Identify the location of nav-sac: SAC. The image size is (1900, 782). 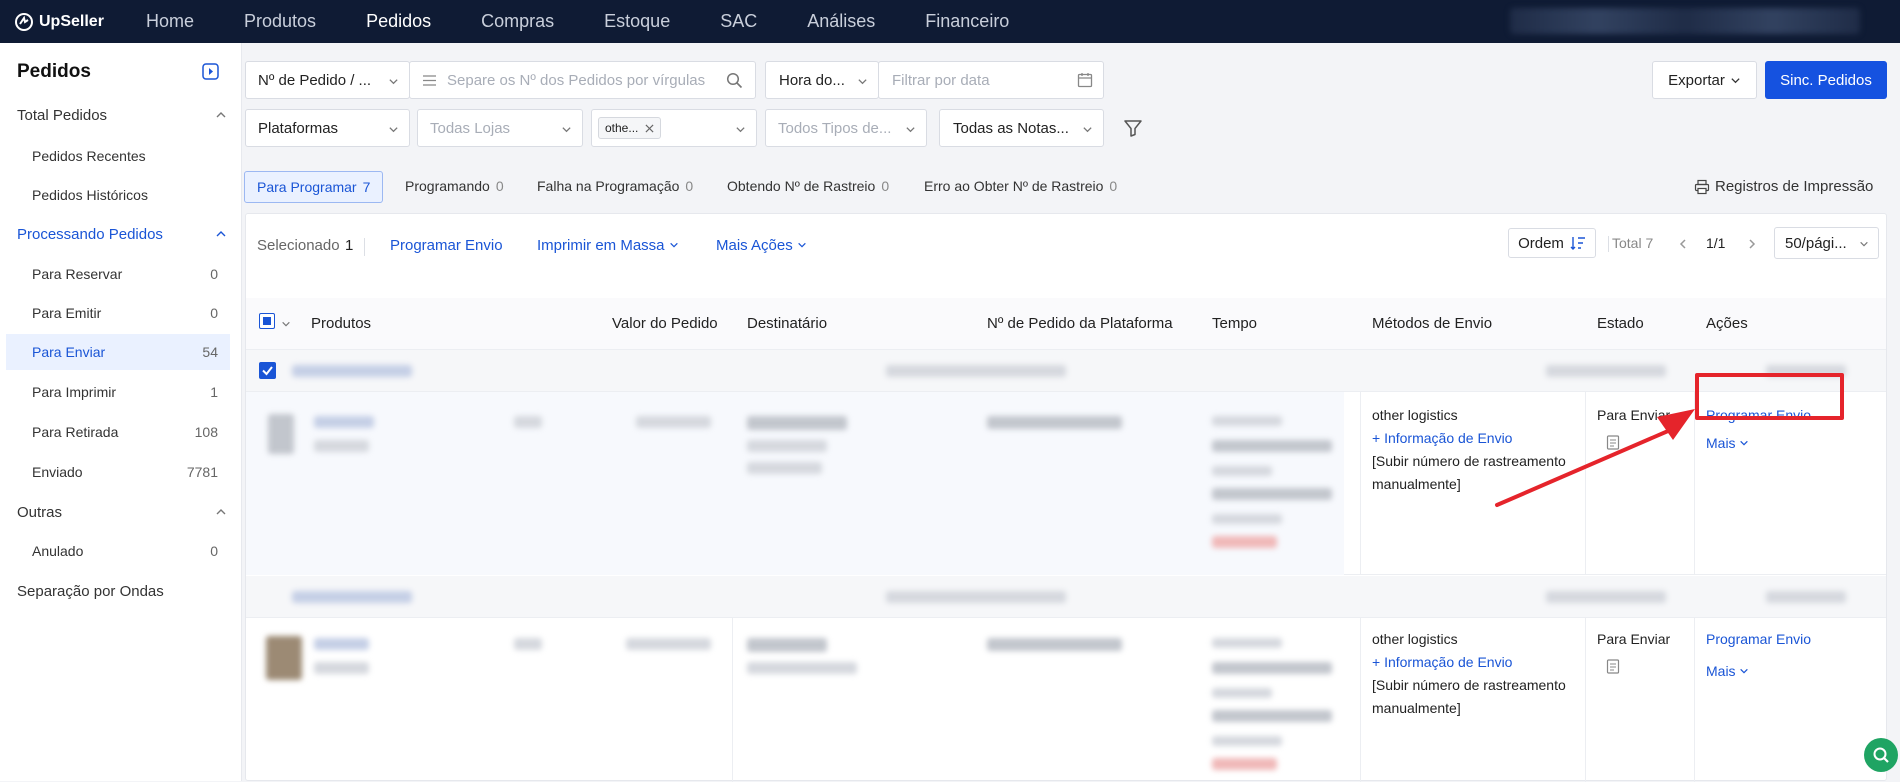
(738, 21).